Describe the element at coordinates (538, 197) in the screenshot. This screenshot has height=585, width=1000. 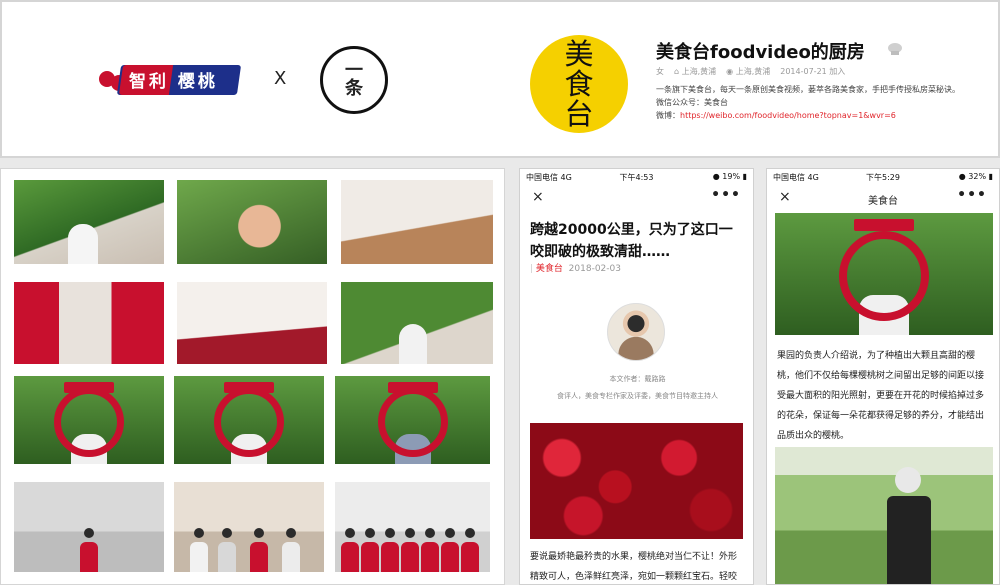
I see `close-icon: ×` at that location.